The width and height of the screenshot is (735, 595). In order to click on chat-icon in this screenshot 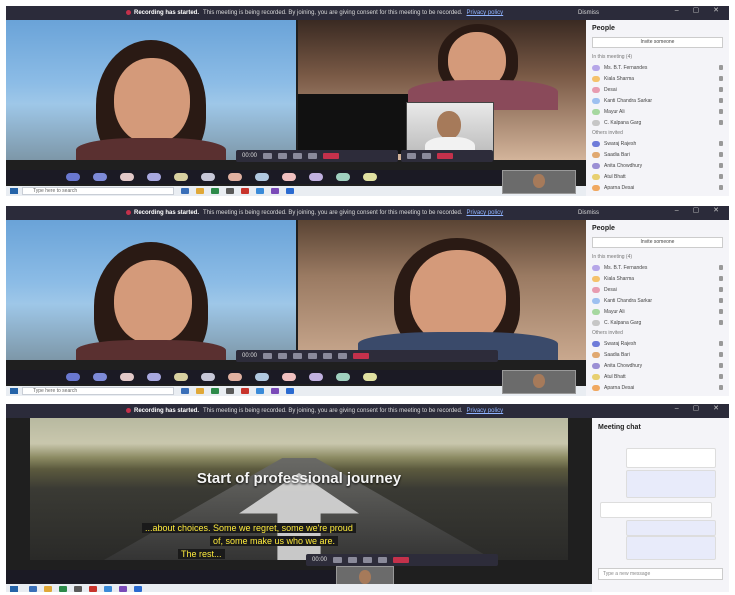, I will do `click(328, 356)`.